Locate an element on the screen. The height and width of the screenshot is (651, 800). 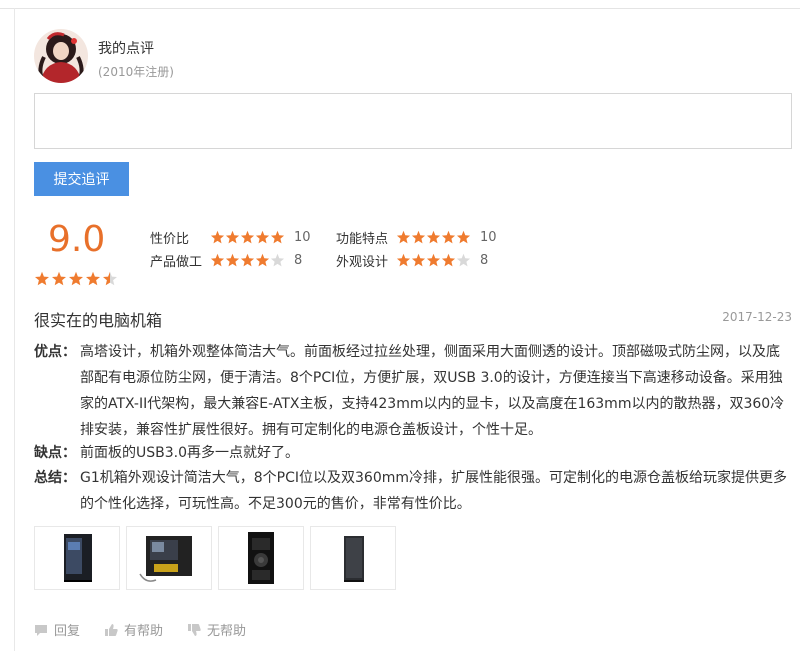
rating-item-appearance: 外观设计 8 is located at coordinates (412, 260).